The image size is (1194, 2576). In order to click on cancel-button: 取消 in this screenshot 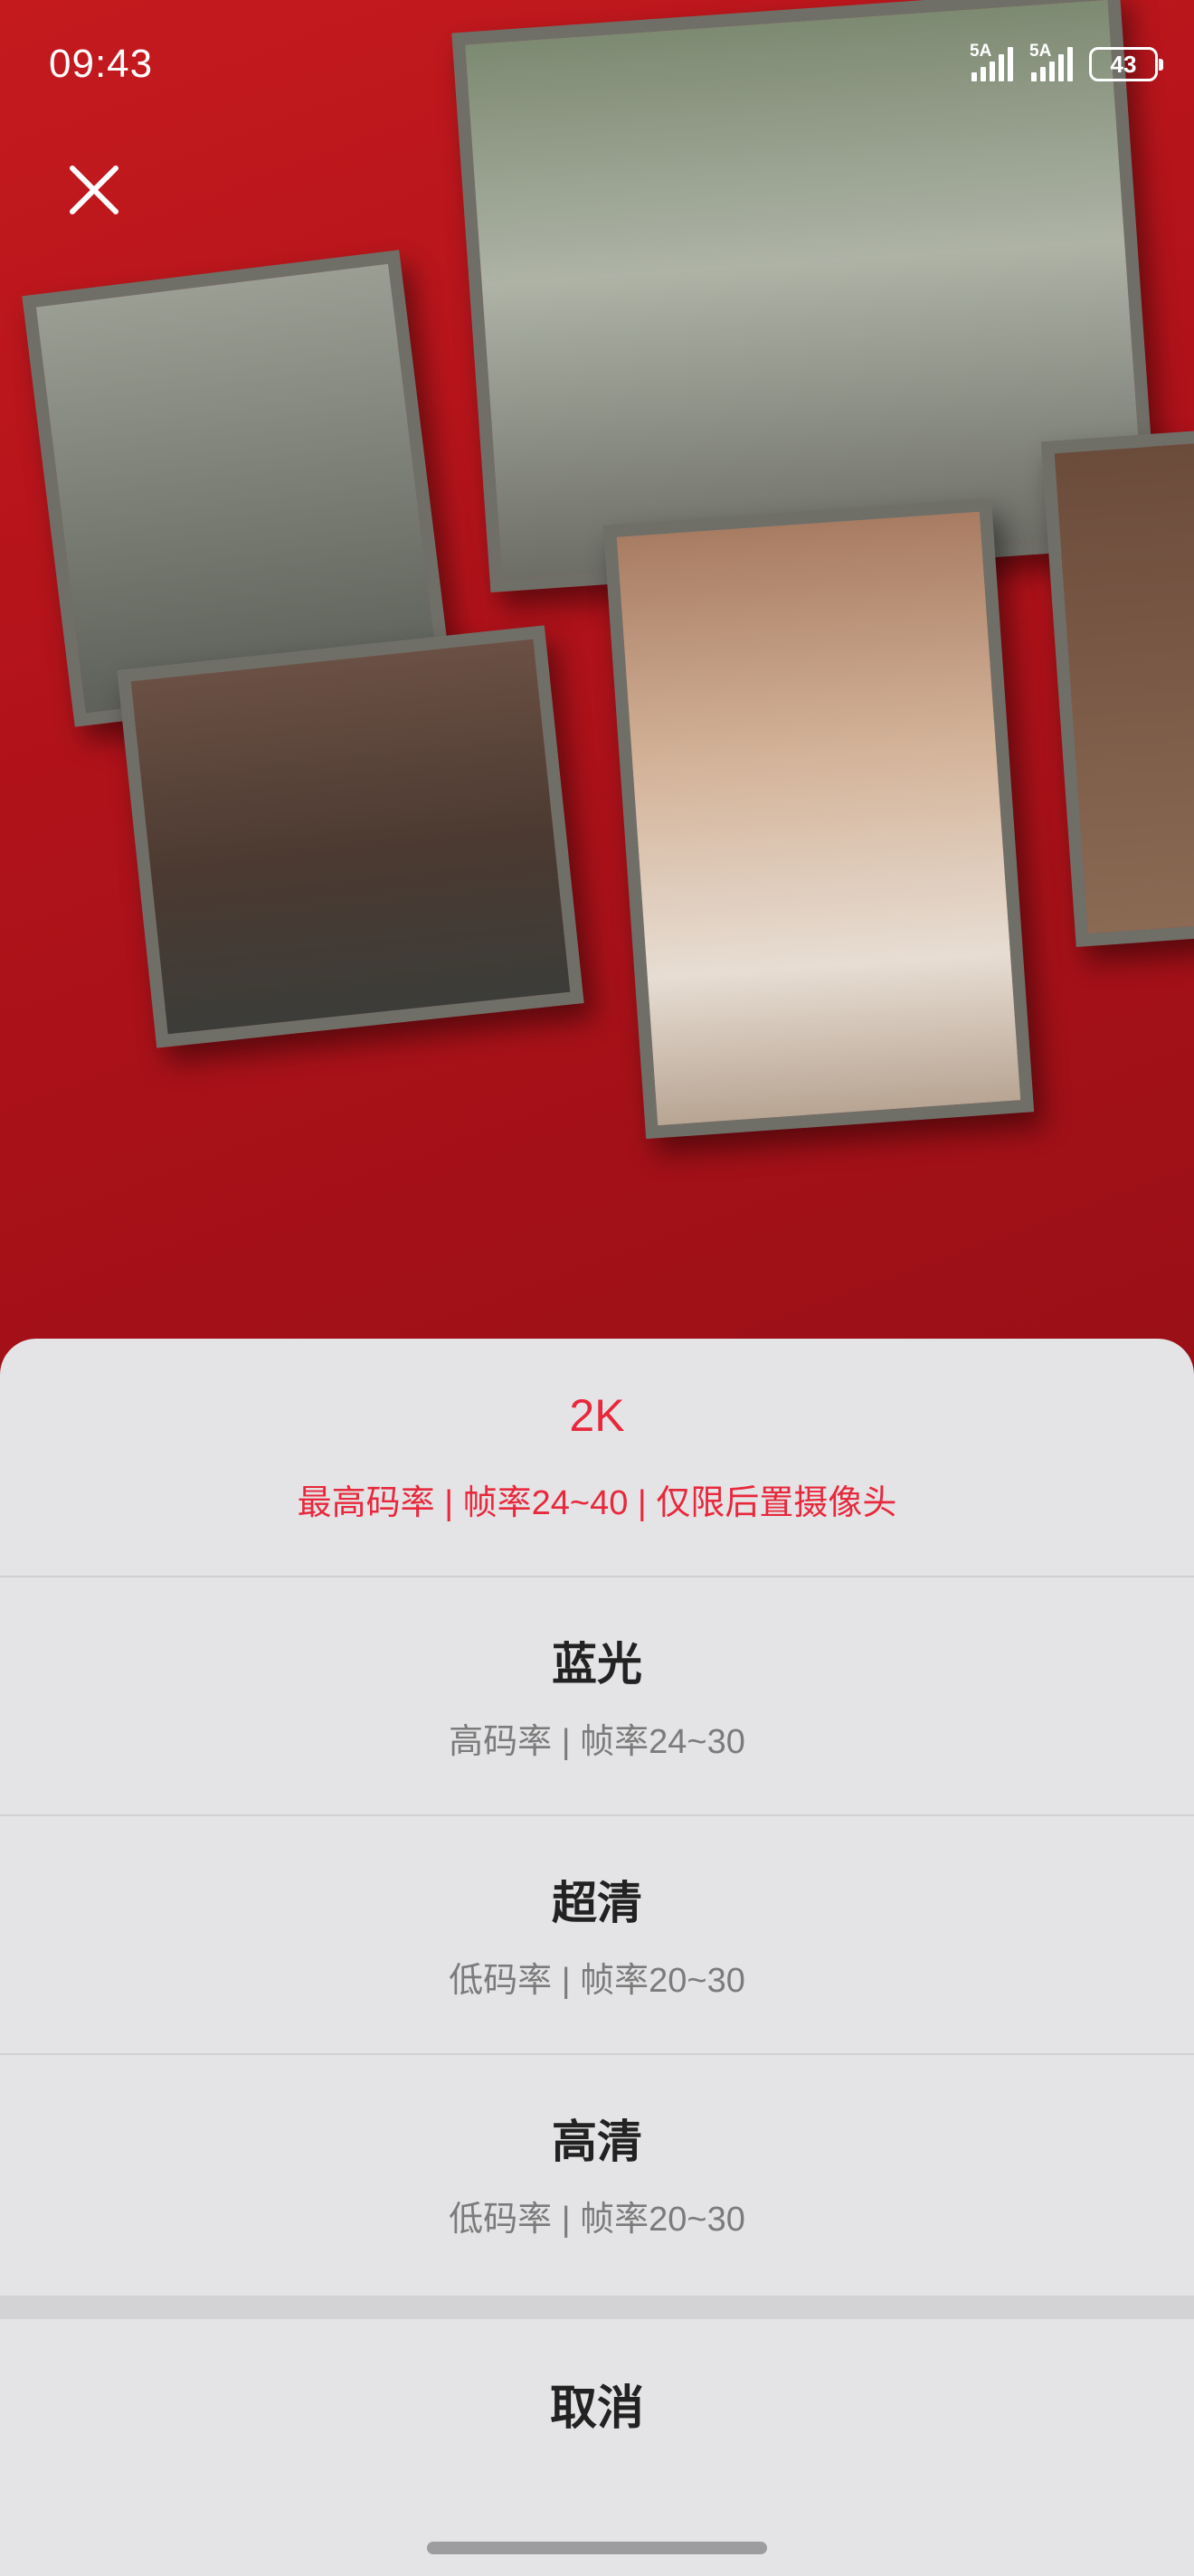, I will do `click(597, 2405)`.